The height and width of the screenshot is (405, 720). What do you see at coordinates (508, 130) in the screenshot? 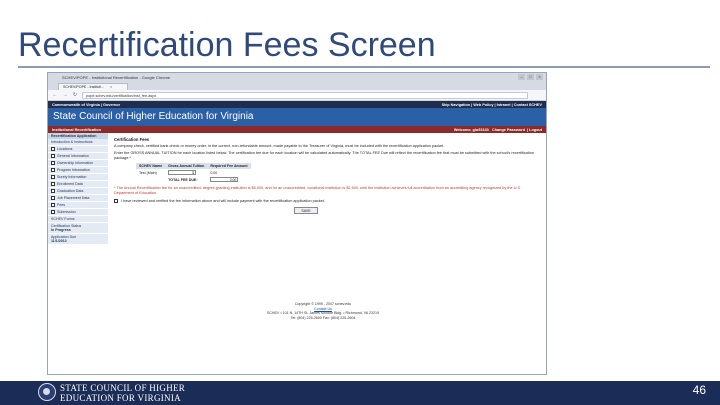
I see `change-password-link: Change Password` at bounding box center [508, 130].